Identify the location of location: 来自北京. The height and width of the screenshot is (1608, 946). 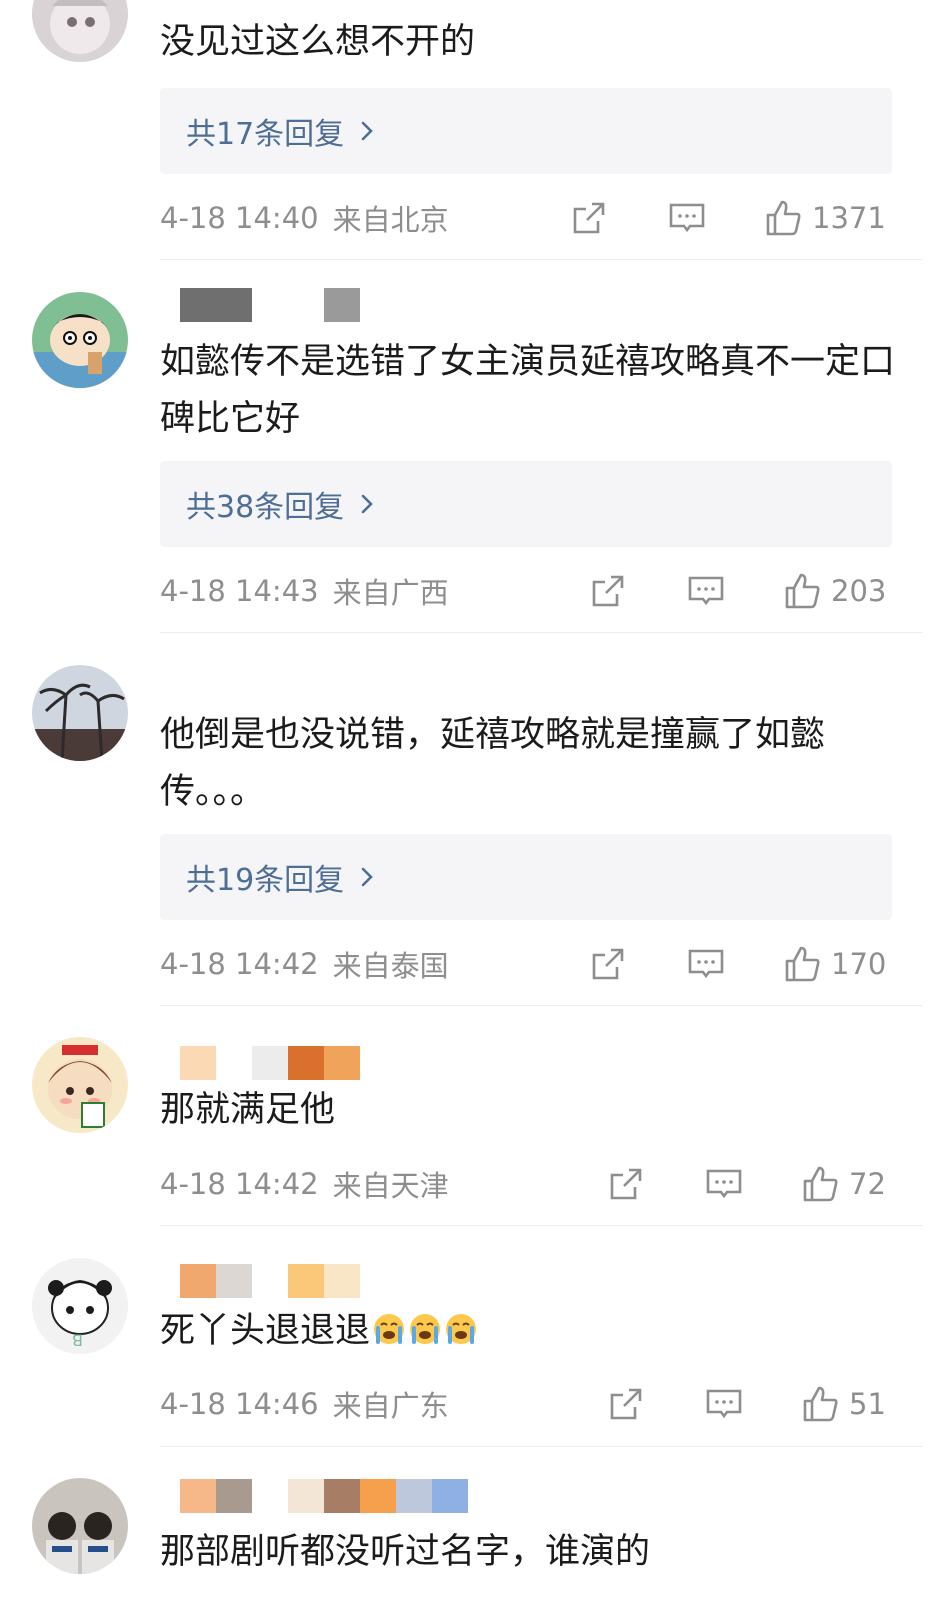
(390, 220).